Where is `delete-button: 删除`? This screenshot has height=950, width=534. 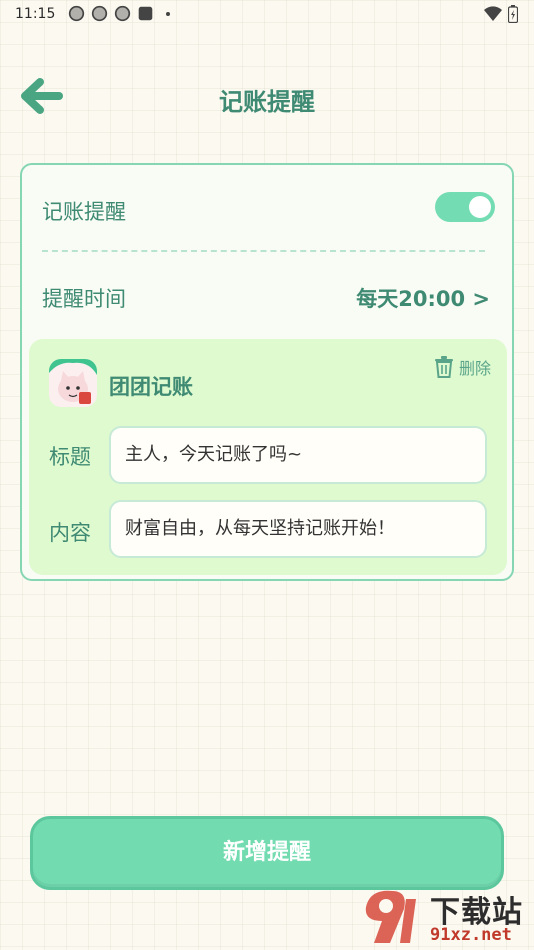 delete-button: 删除 is located at coordinates (462, 367).